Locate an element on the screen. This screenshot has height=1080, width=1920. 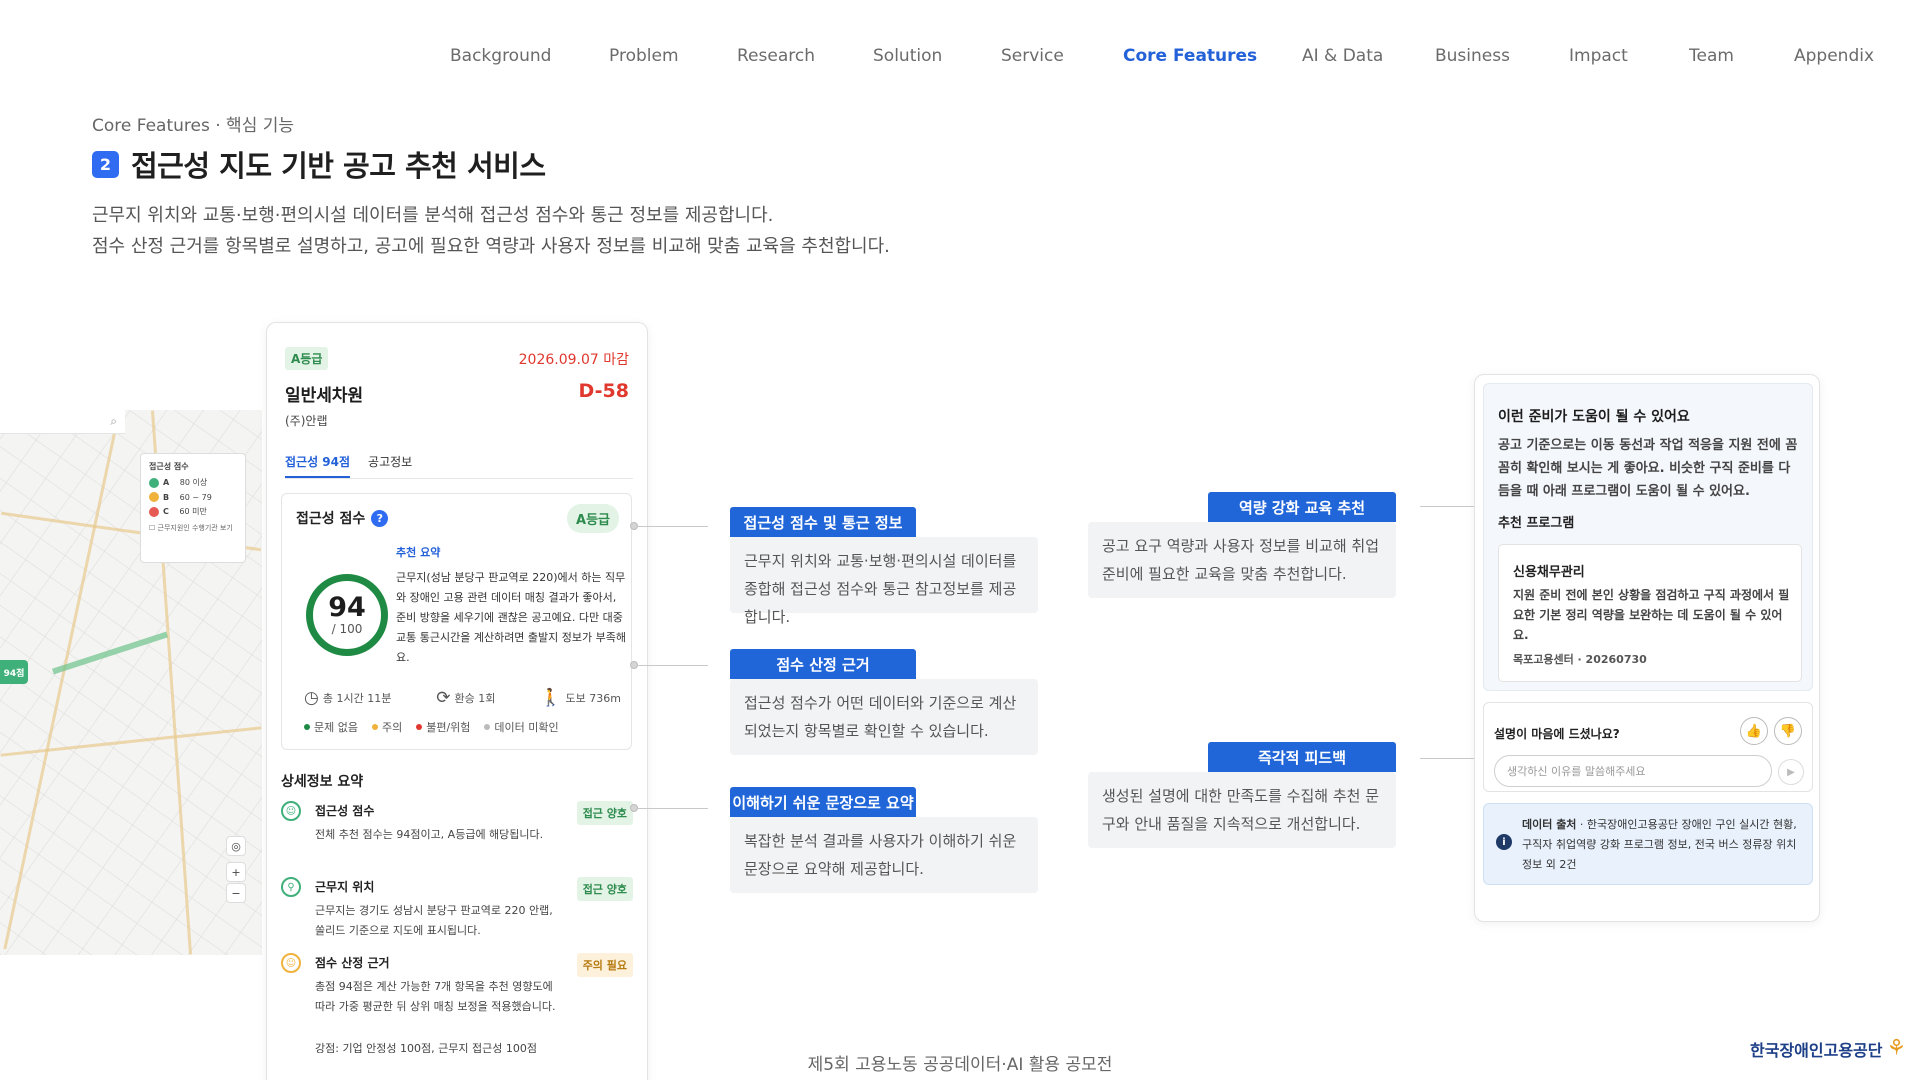
legend-row-a: A 80 이상 is located at coordinates (193, 482).